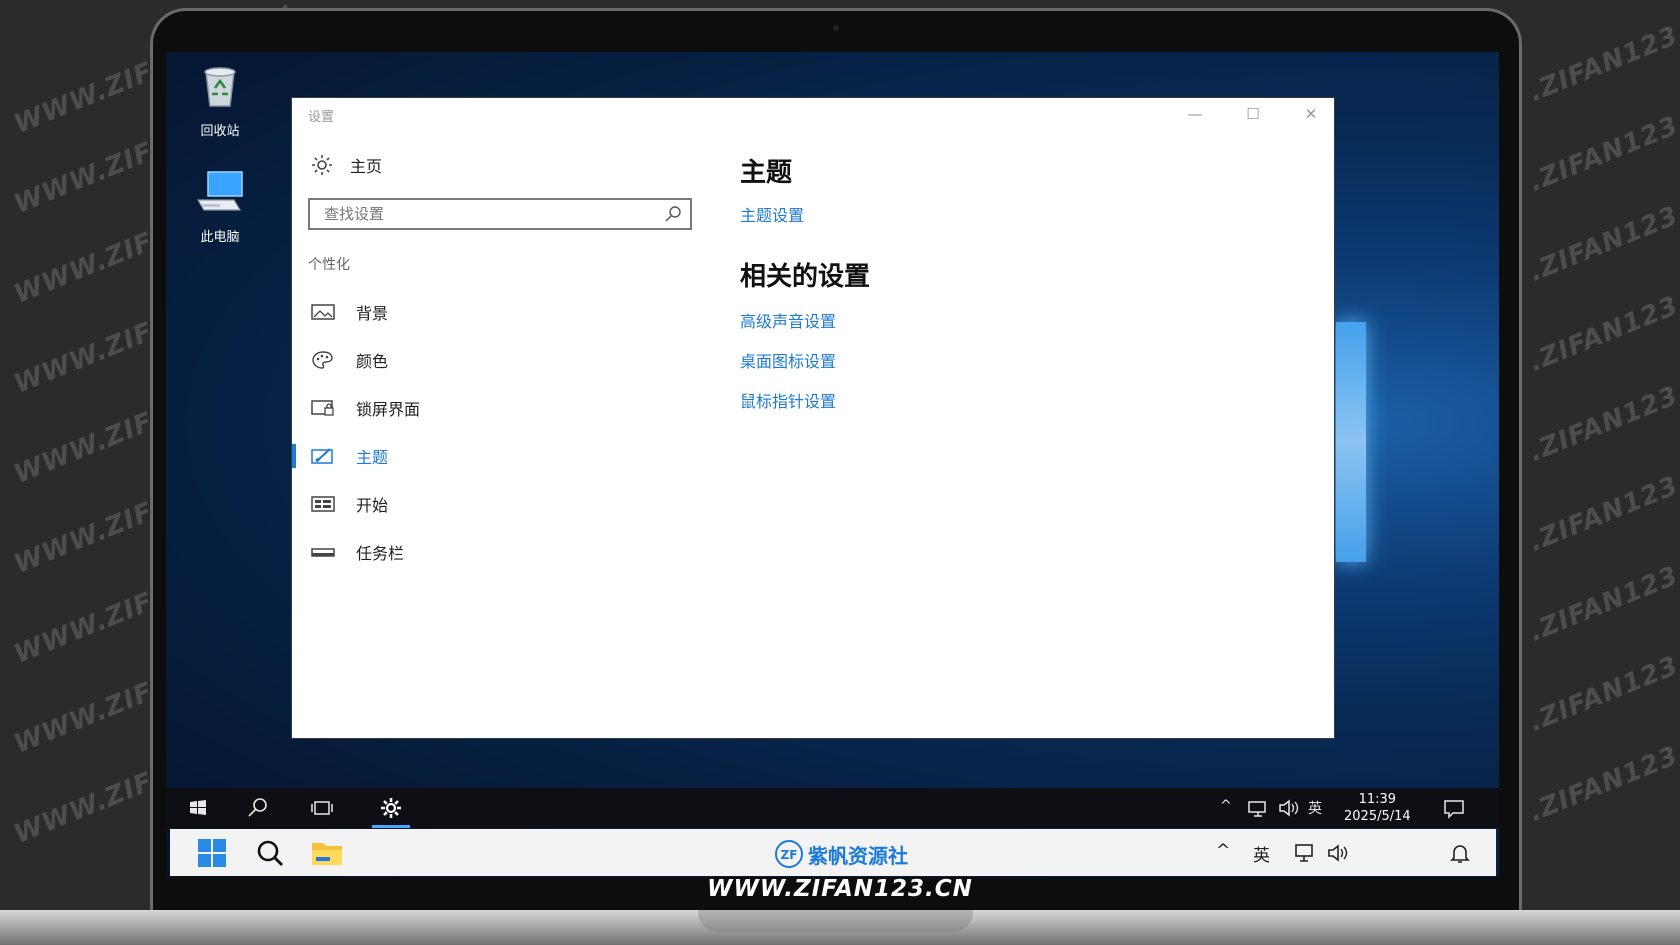 This screenshot has width=1680, height=945. What do you see at coordinates (1253, 114) in the screenshot?
I see `maximize-button: ☐` at bounding box center [1253, 114].